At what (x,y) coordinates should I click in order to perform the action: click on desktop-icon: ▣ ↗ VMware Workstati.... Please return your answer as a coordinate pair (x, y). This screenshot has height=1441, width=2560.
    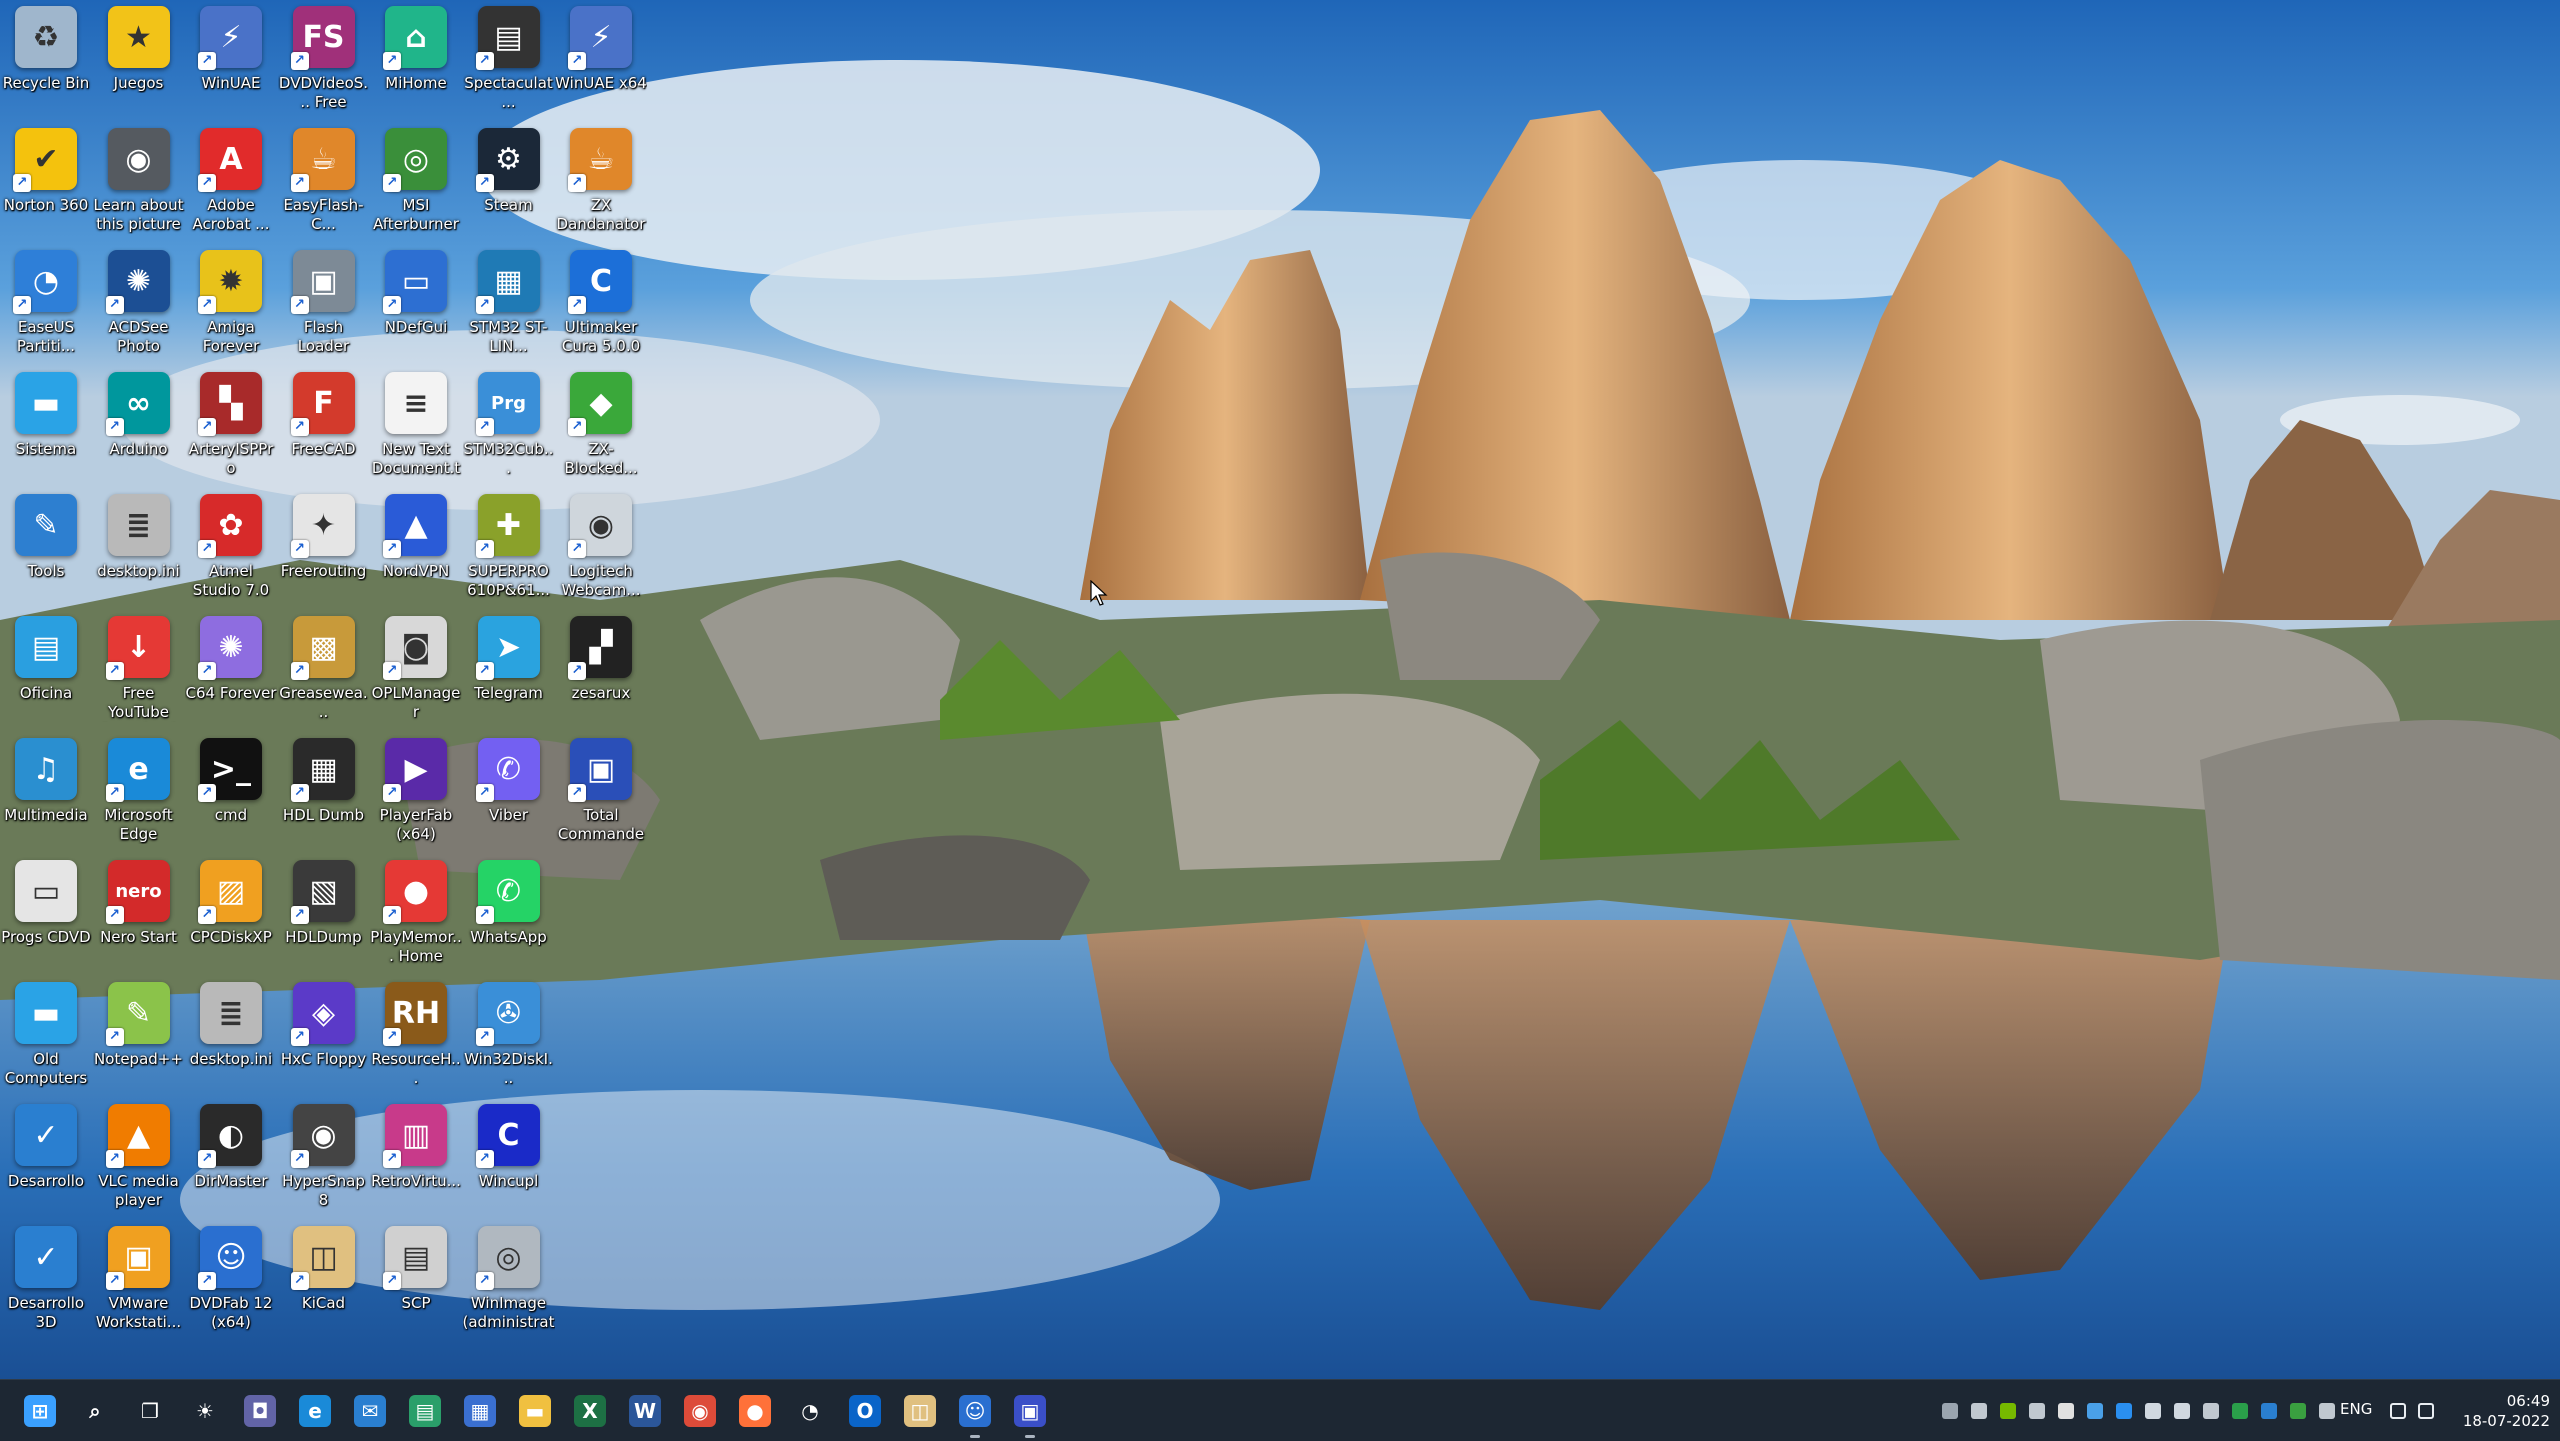
    Looking at the image, I should click on (139, 1281).